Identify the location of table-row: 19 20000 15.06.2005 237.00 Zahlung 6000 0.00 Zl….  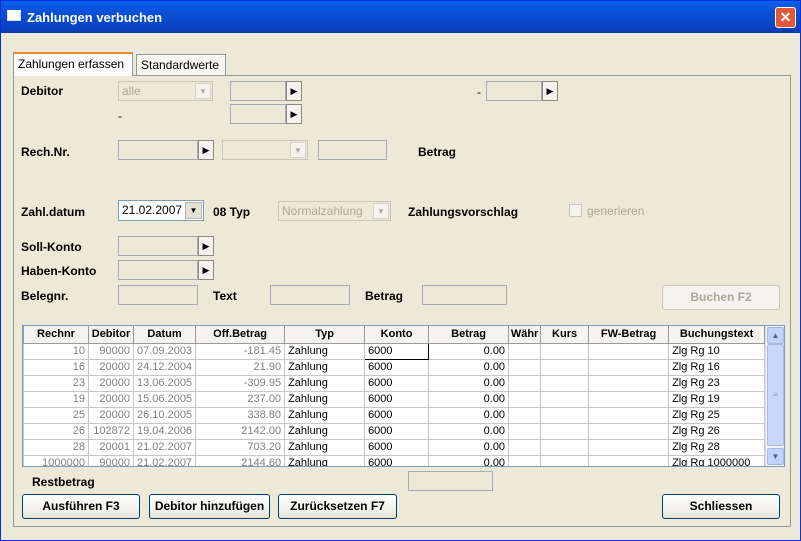
(394, 399).